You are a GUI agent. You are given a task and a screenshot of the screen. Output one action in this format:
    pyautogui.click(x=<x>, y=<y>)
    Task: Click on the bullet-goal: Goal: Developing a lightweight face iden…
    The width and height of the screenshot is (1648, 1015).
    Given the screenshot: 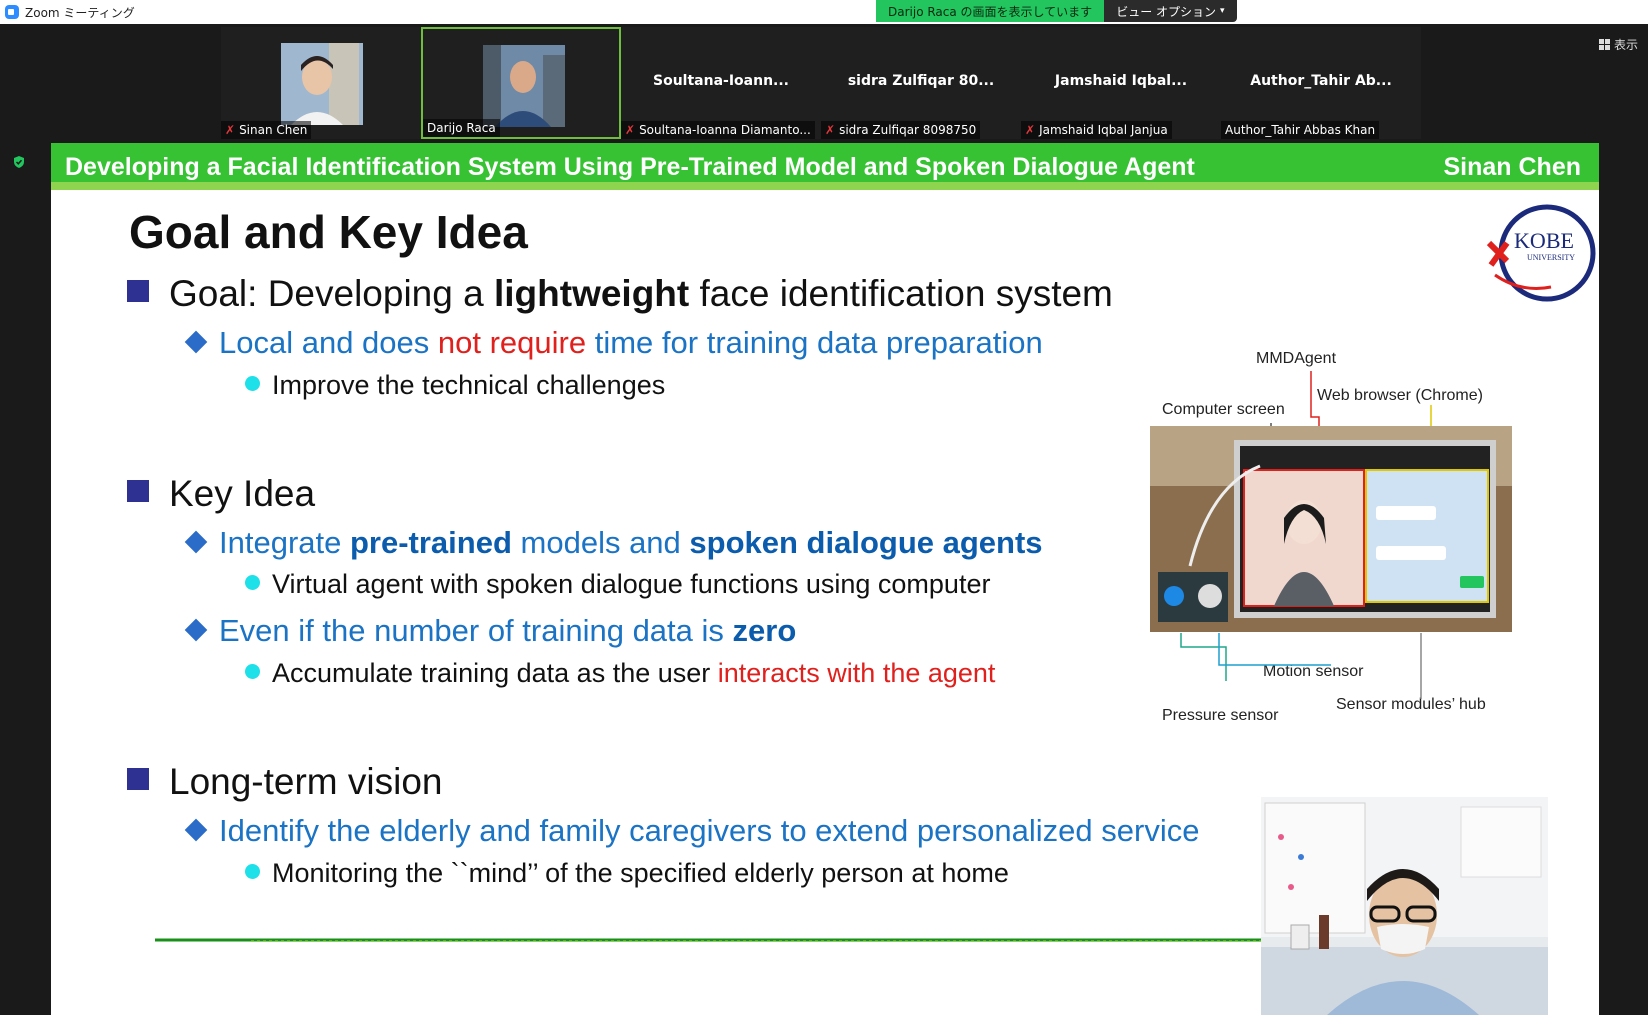 What is the action you would take?
    pyautogui.click(x=620, y=294)
    